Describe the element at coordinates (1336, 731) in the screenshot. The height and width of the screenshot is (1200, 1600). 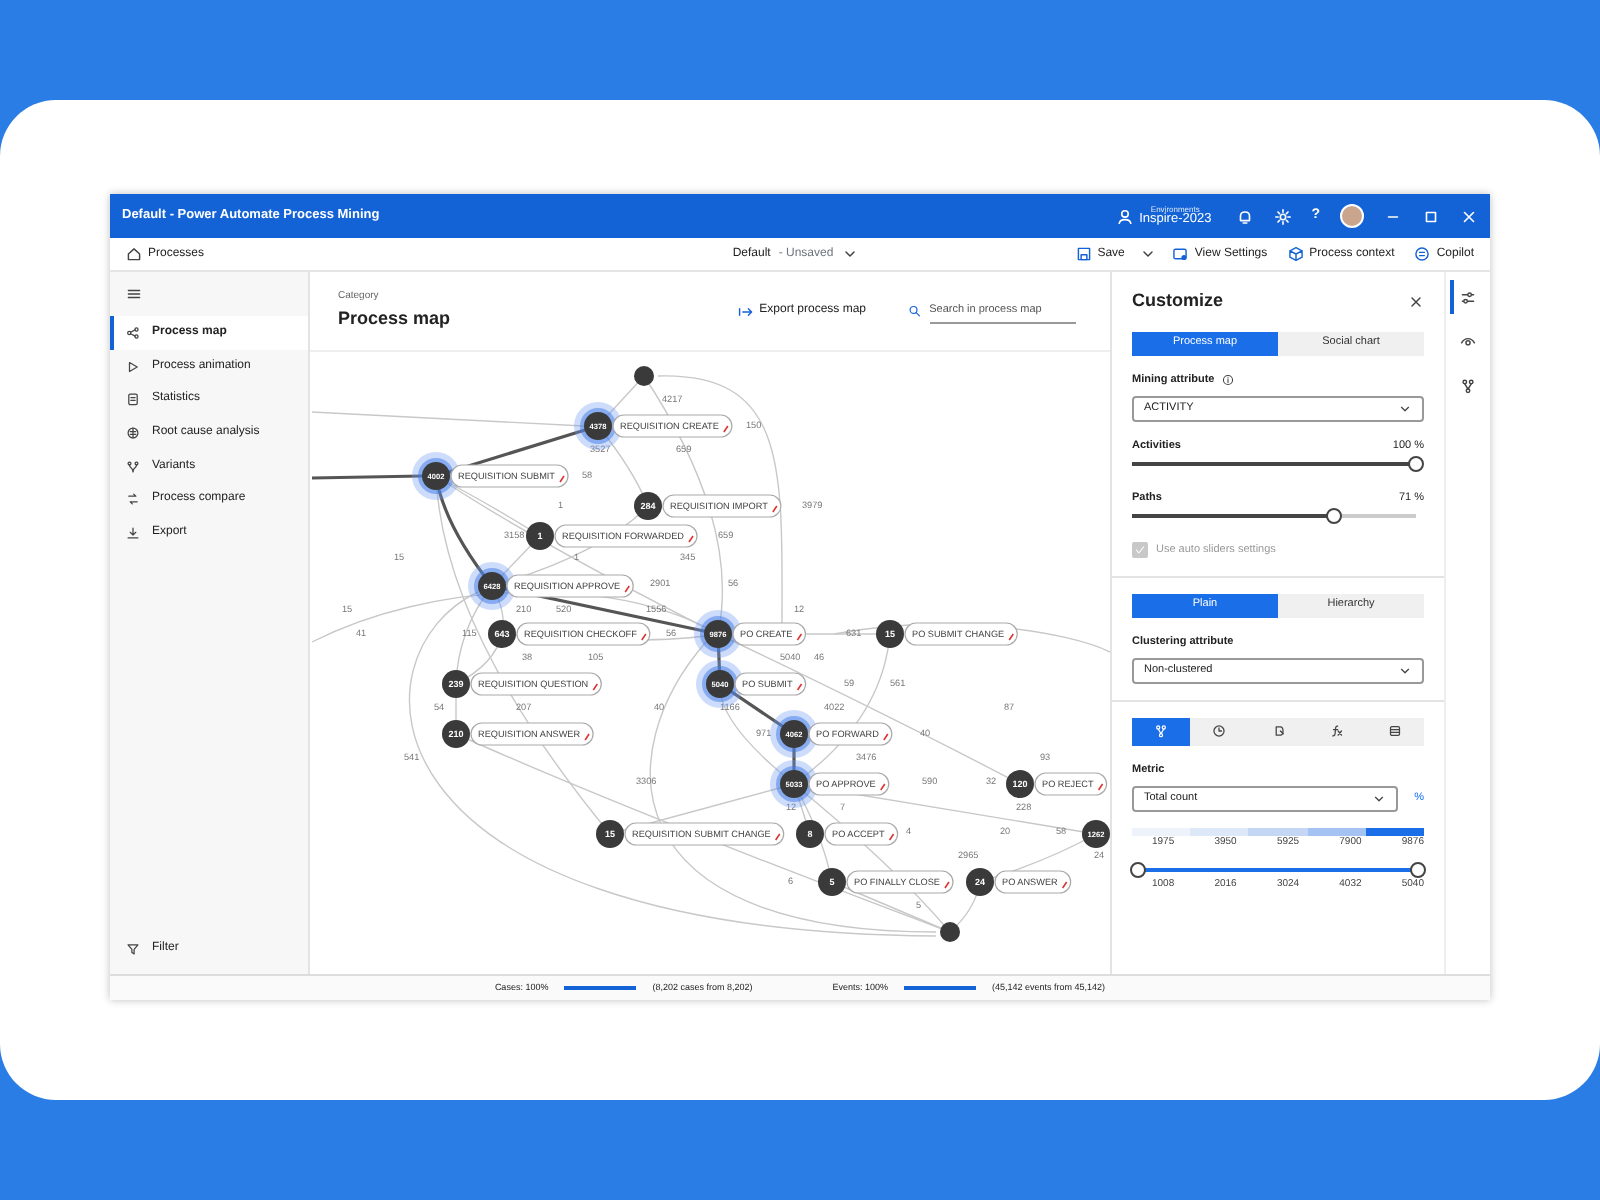
I see `formula-icon` at that location.